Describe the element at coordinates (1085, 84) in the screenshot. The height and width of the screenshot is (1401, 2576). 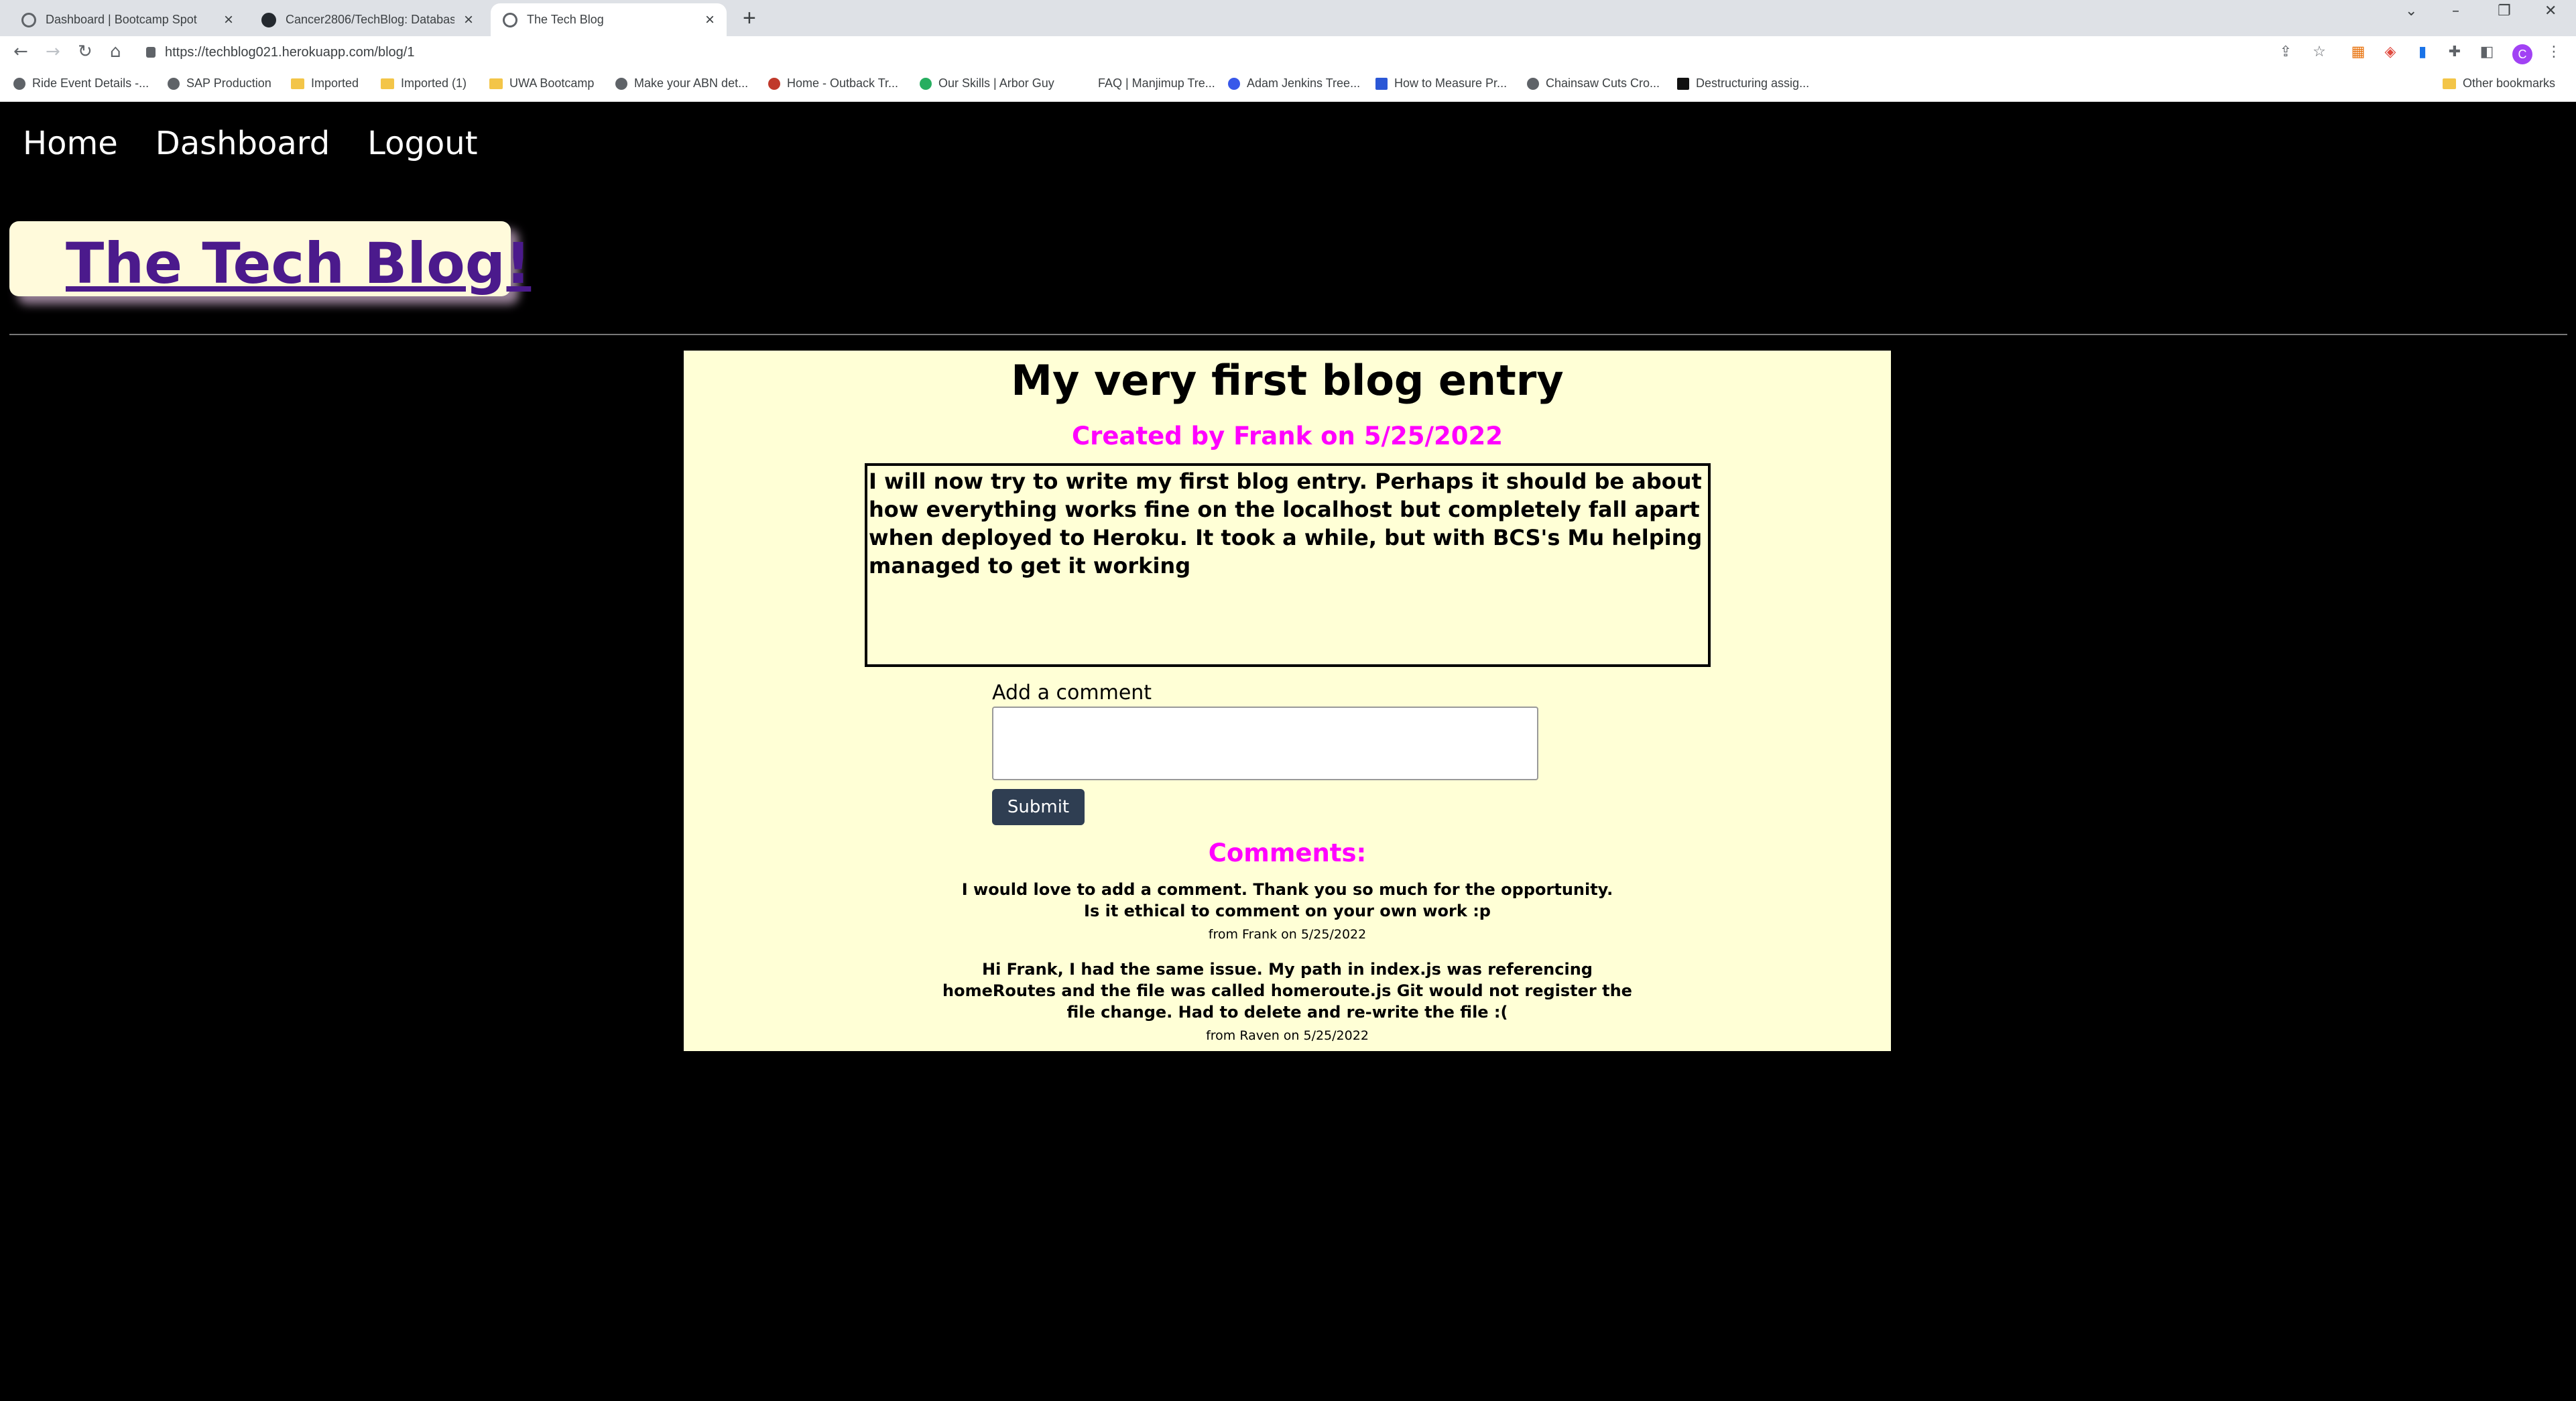
I see `blank-icon` at that location.